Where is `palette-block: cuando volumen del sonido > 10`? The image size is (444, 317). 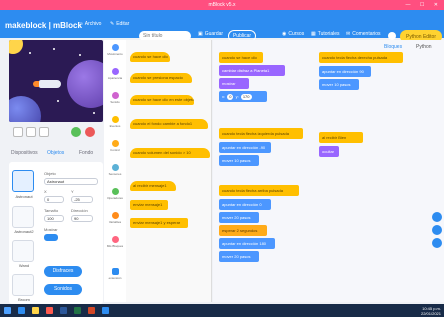 palette-block: cuando volumen del sonido > 10 is located at coordinates (170, 153).